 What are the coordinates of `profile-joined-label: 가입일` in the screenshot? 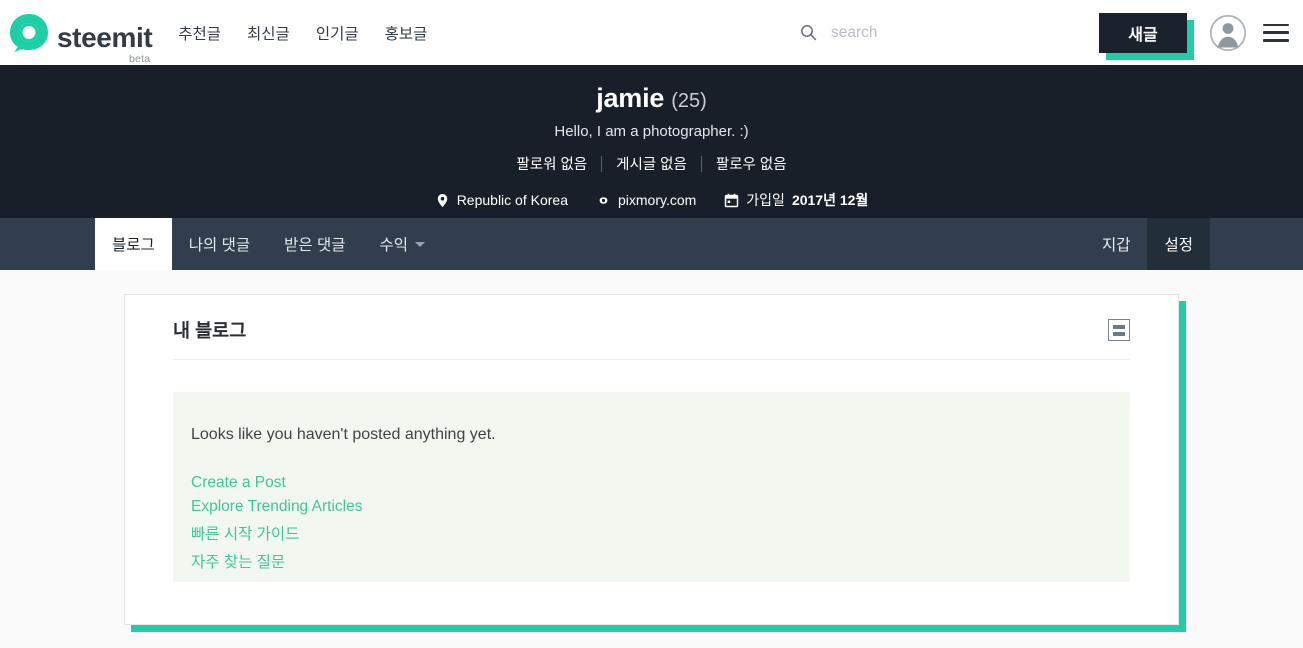 It's located at (765, 200).